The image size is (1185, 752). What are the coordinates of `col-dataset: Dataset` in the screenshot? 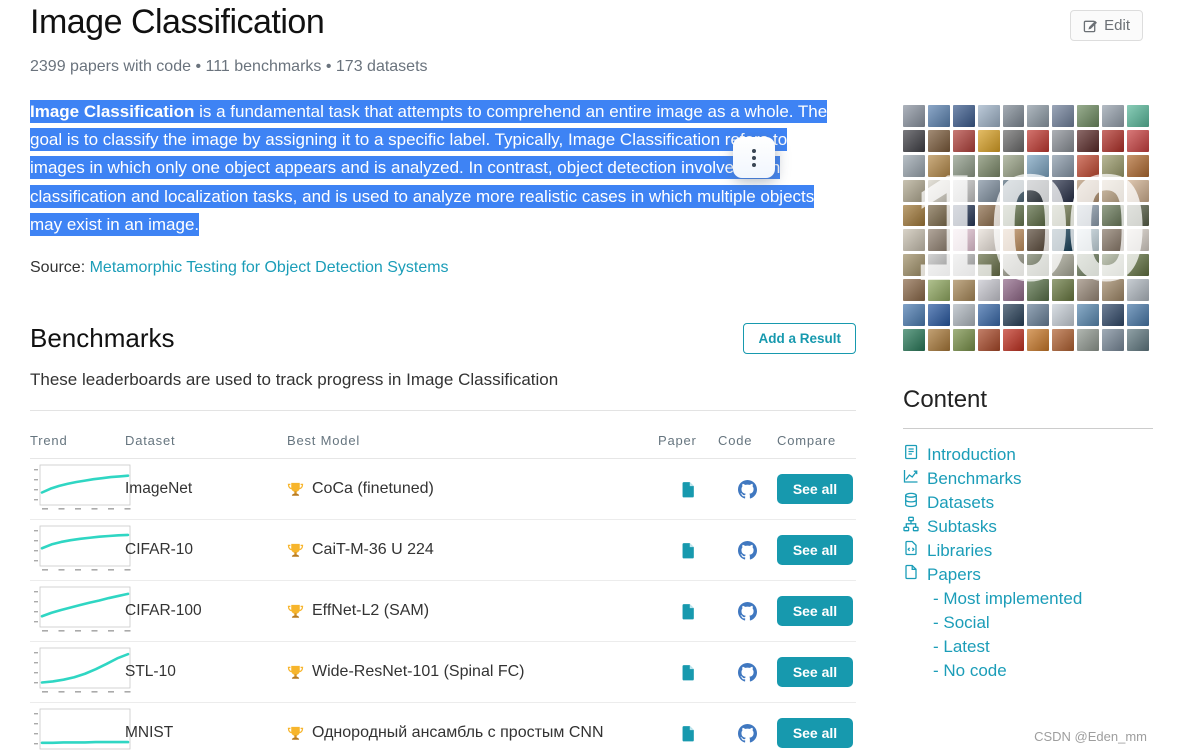 It's located at (150, 441).